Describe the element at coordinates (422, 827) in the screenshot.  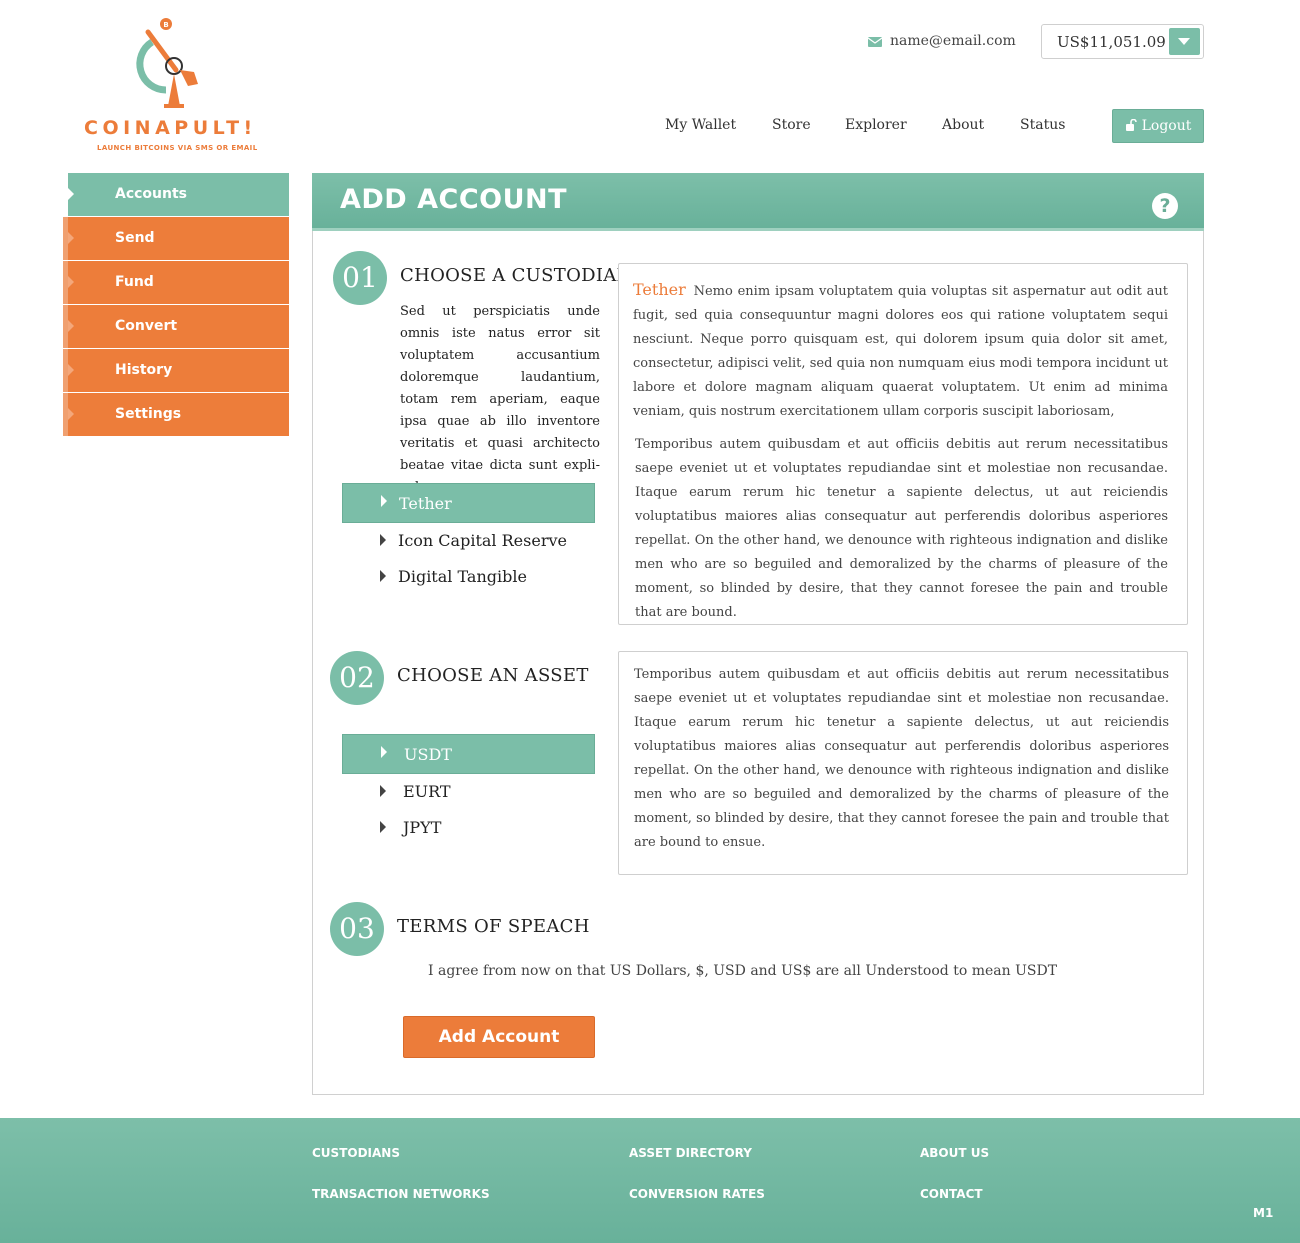
I see `option-label: JPYT` at that location.